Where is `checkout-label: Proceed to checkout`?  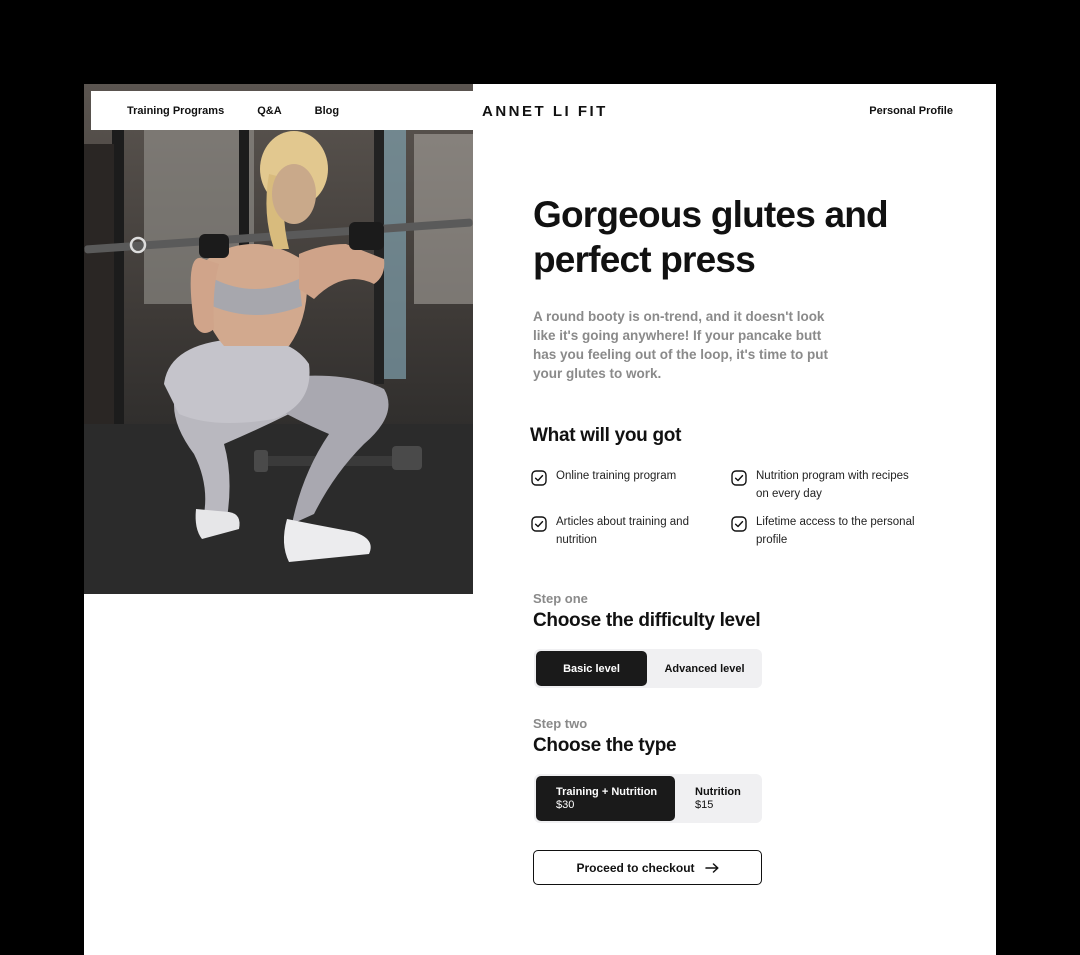
checkout-label: Proceed to checkout is located at coordinates (635, 867).